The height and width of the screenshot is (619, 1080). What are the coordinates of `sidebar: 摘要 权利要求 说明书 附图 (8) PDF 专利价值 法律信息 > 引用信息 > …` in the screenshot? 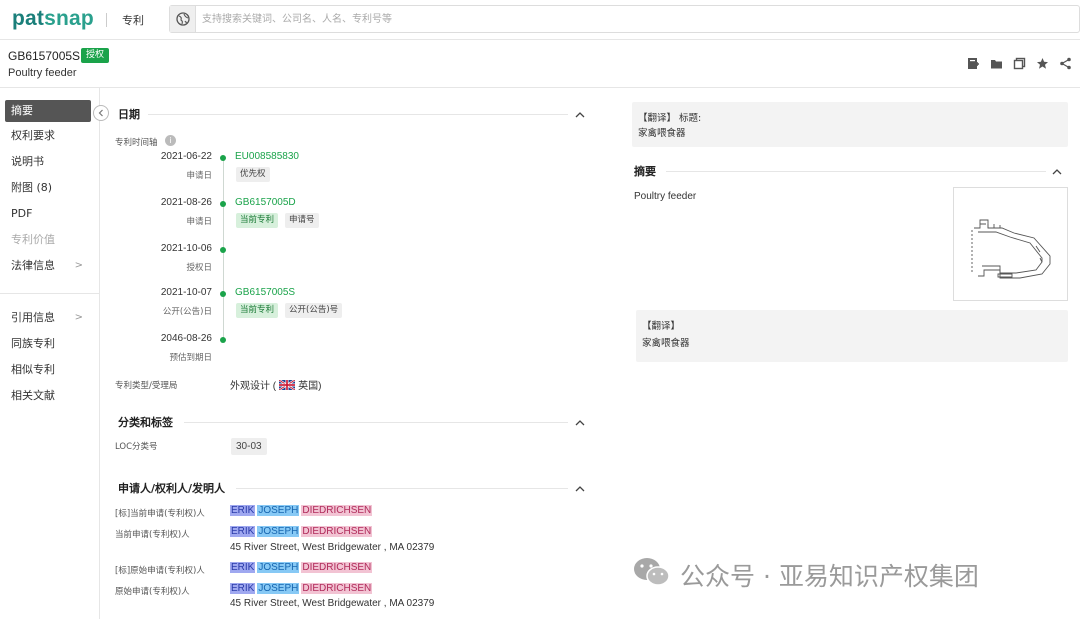 It's located at (50, 353).